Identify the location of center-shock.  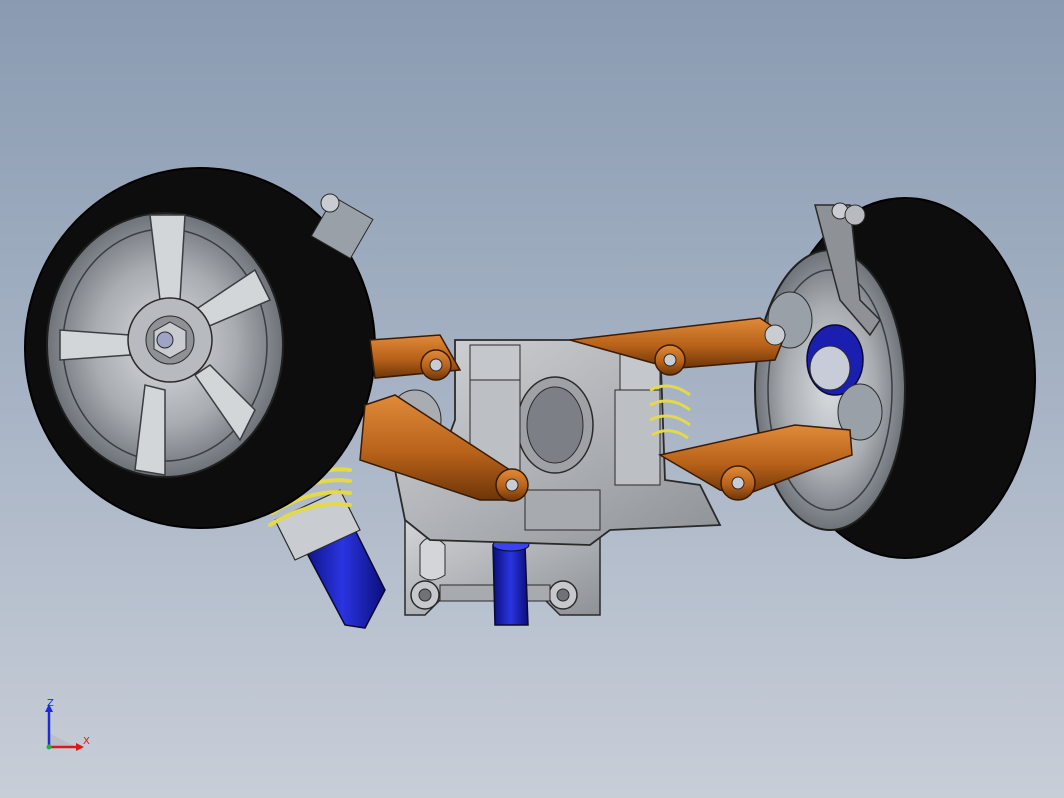
(511, 582).